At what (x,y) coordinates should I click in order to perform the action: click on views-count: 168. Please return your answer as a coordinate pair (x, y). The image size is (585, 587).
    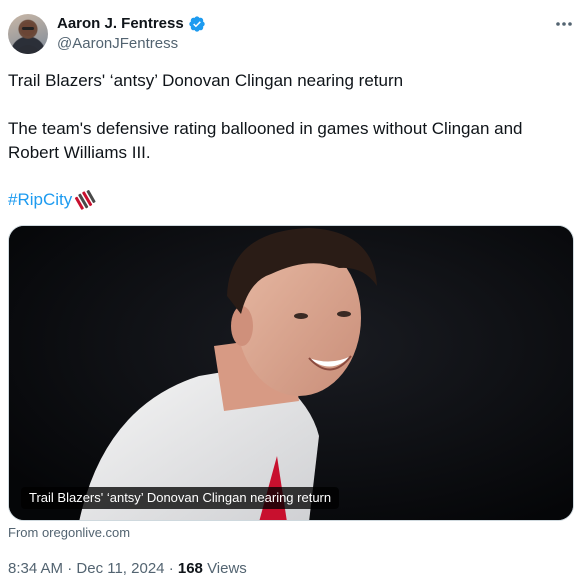
    Looking at the image, I should click on (190, 568).